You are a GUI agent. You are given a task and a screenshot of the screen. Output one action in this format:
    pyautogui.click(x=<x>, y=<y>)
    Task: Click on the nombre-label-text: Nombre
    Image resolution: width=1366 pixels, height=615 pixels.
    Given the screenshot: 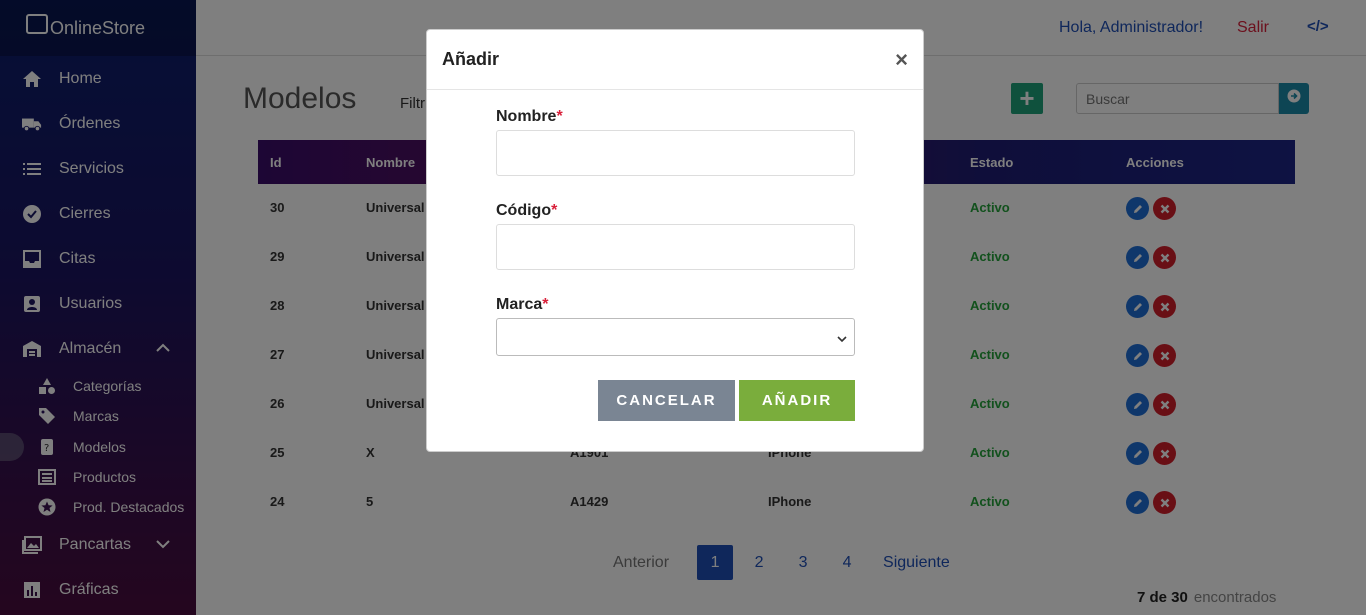 What is the action you would take?
    pyautogui.click(x=526, y=116)
    